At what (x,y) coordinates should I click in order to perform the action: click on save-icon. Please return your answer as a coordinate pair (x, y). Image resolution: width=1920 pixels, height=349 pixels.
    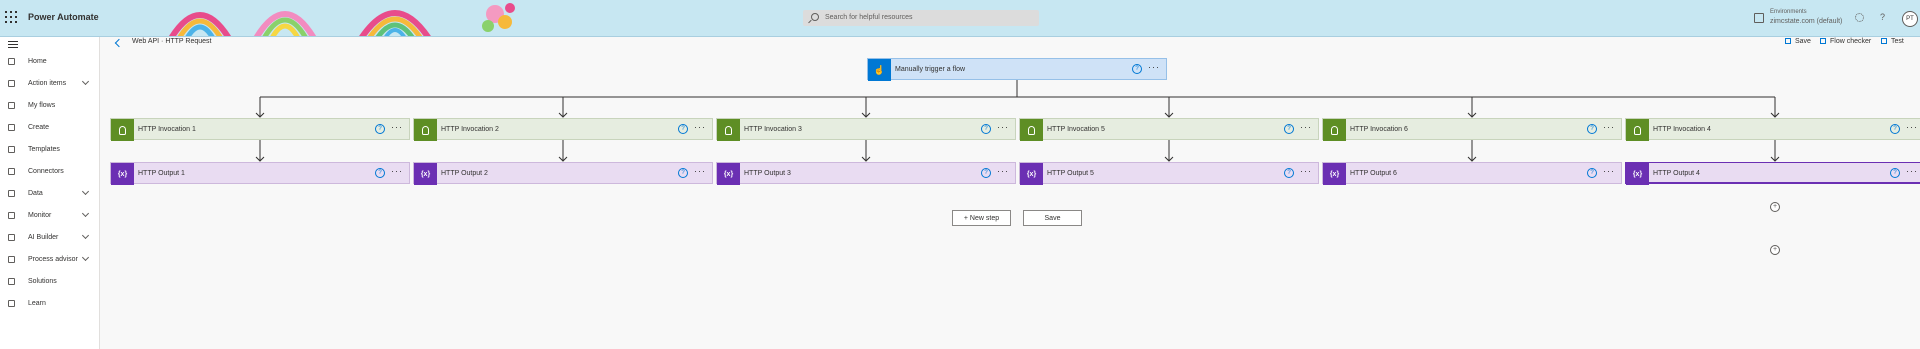
    Looking at the image, I should click on (1788, 41).